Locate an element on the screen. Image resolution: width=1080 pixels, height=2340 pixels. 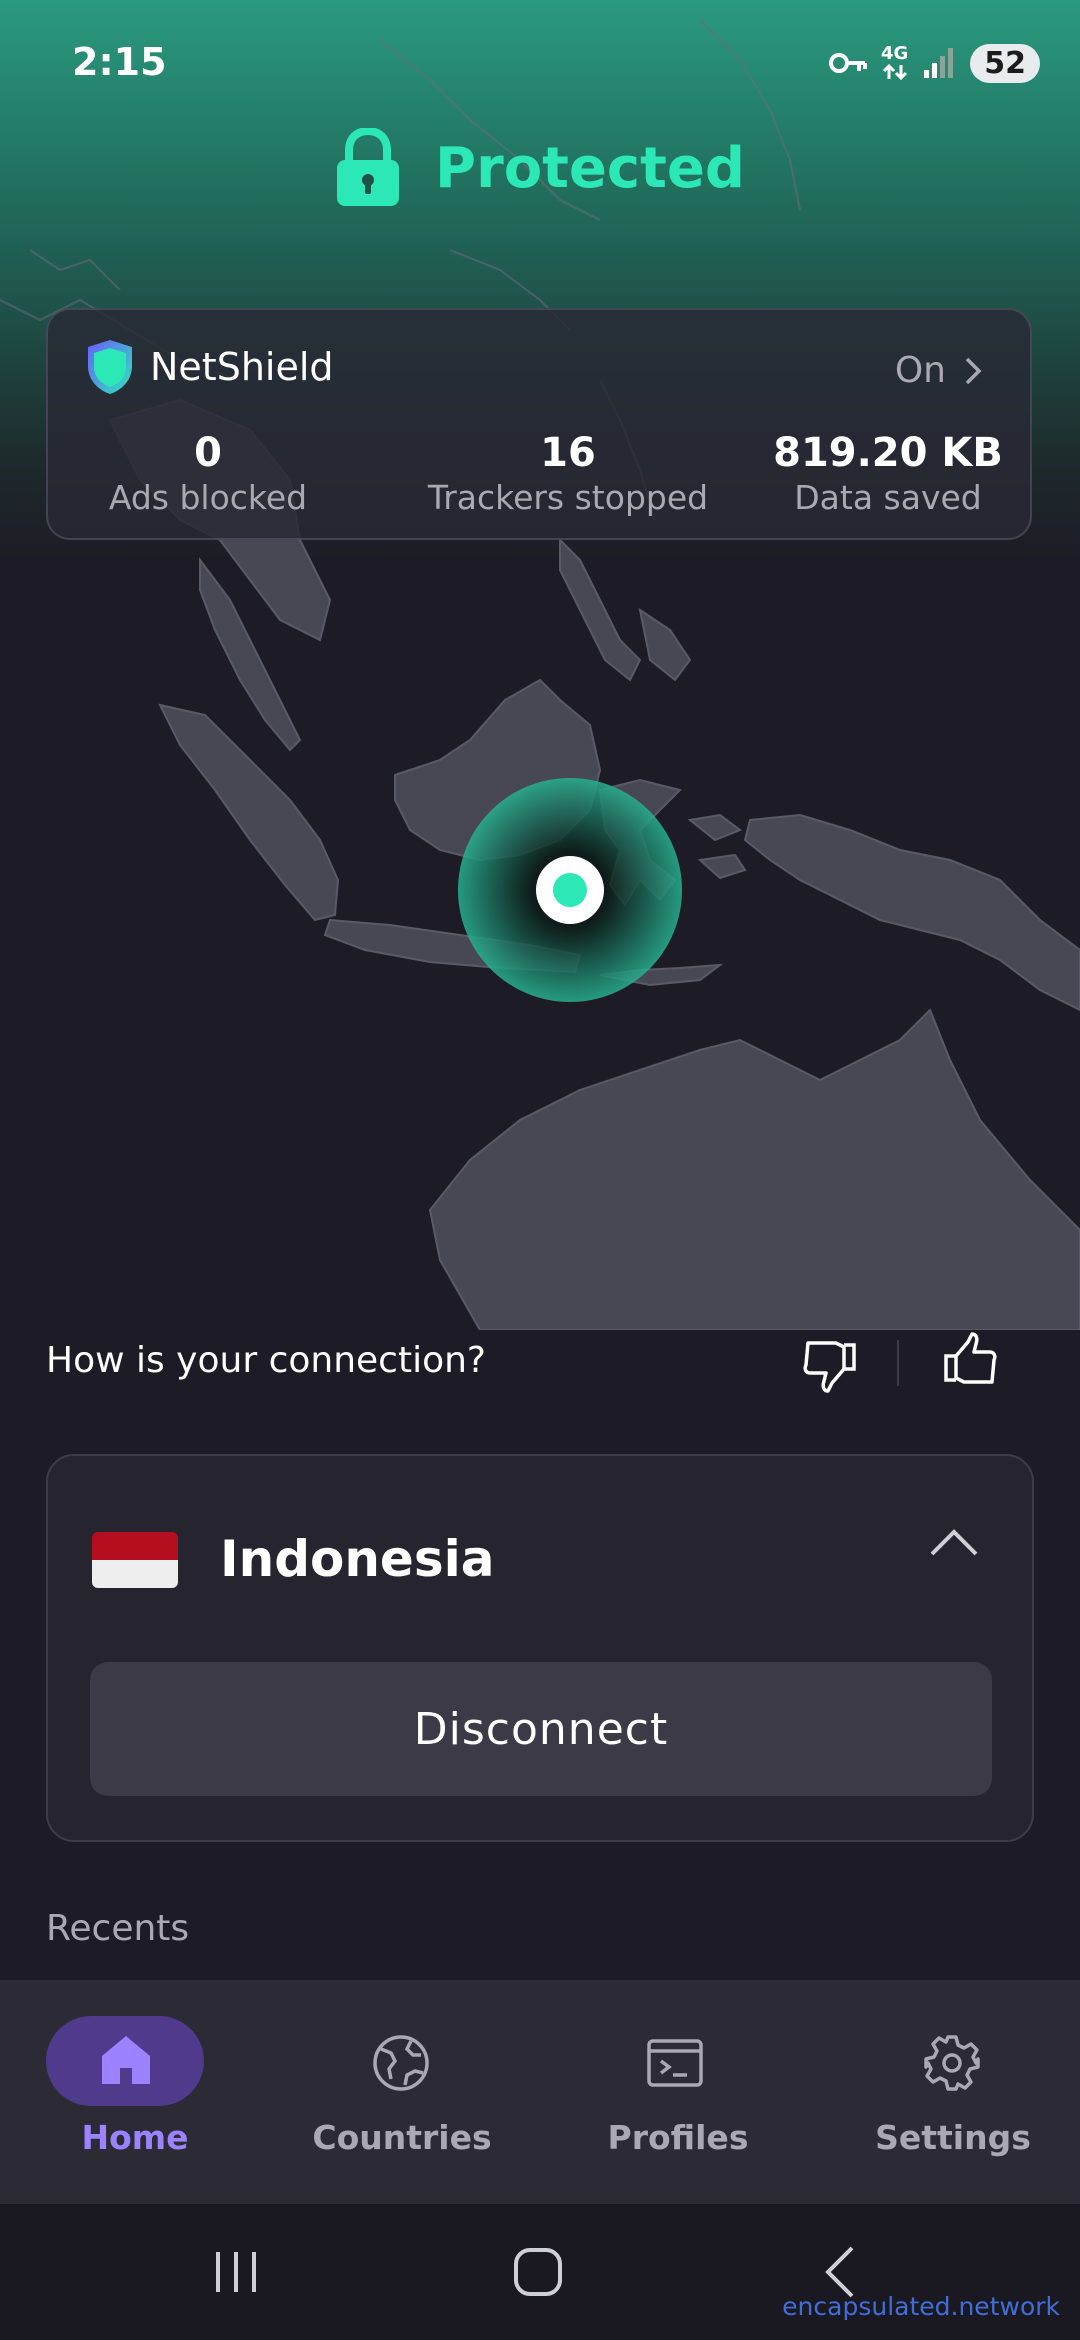
stat-label: Trackers stopped is located at coordinates (568, 497).